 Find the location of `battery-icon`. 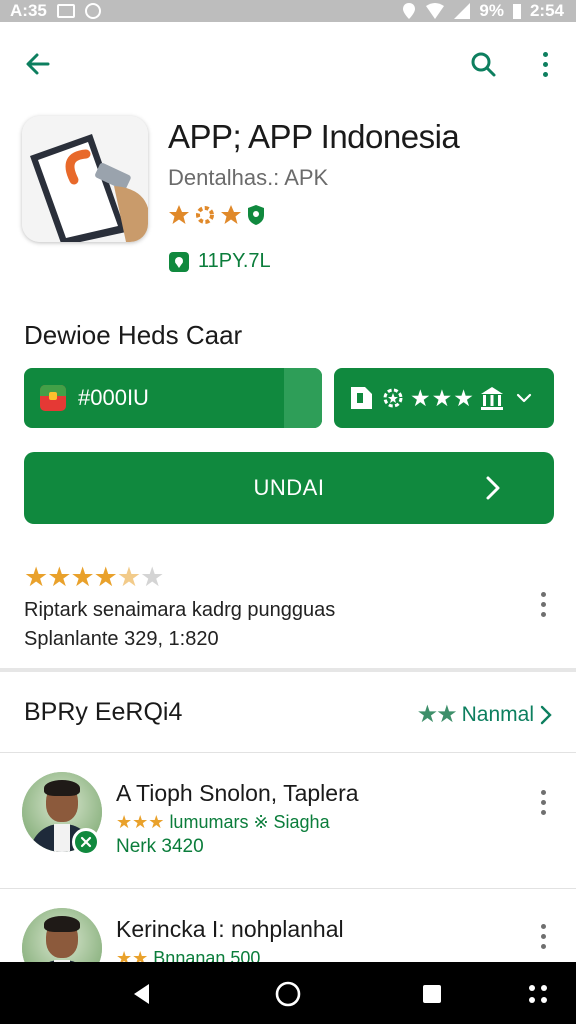

battery-icon is located at coordinates (516, 11).